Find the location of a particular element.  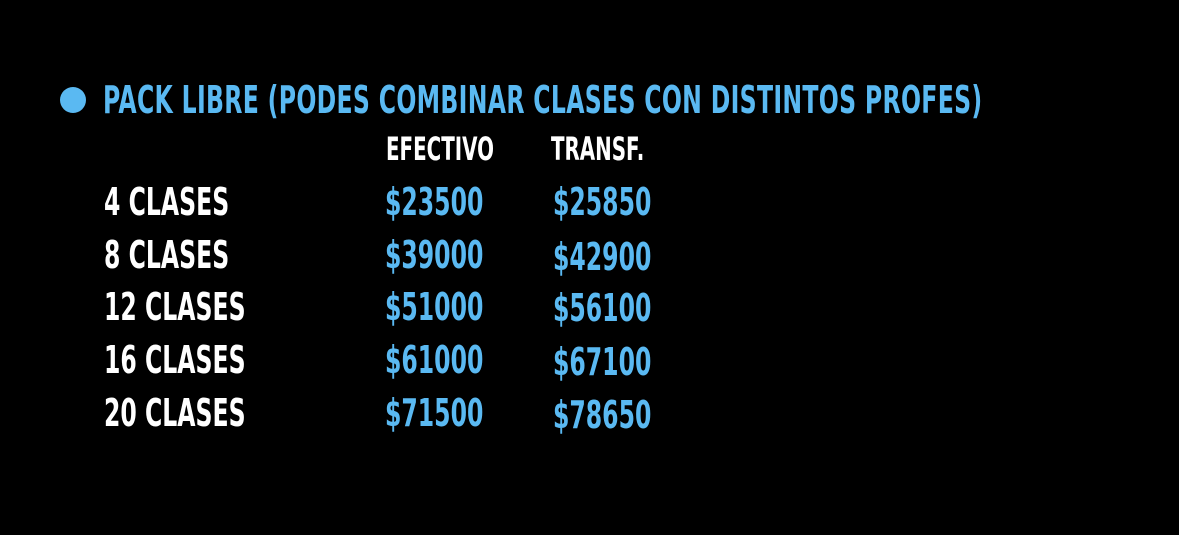

column-header-transf: TRANSF. is located at coordinates (598, 149).